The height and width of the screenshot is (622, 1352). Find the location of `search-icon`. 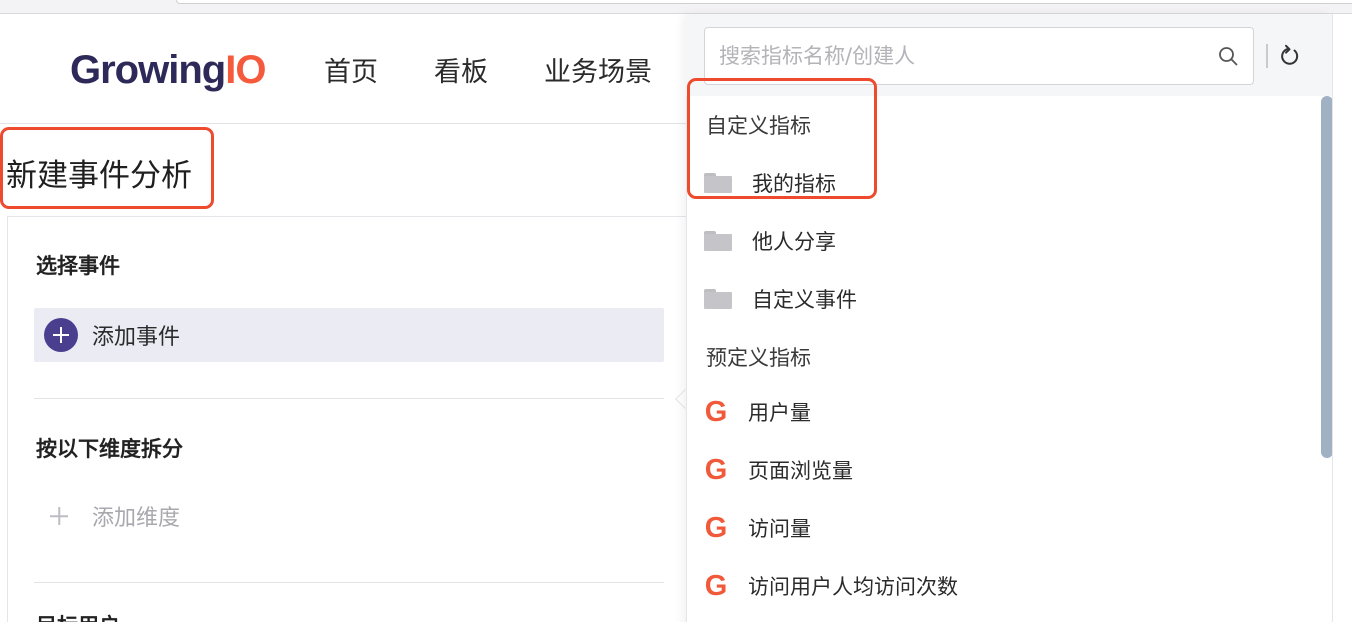

search-icon is located at coordinates (1228, 56).